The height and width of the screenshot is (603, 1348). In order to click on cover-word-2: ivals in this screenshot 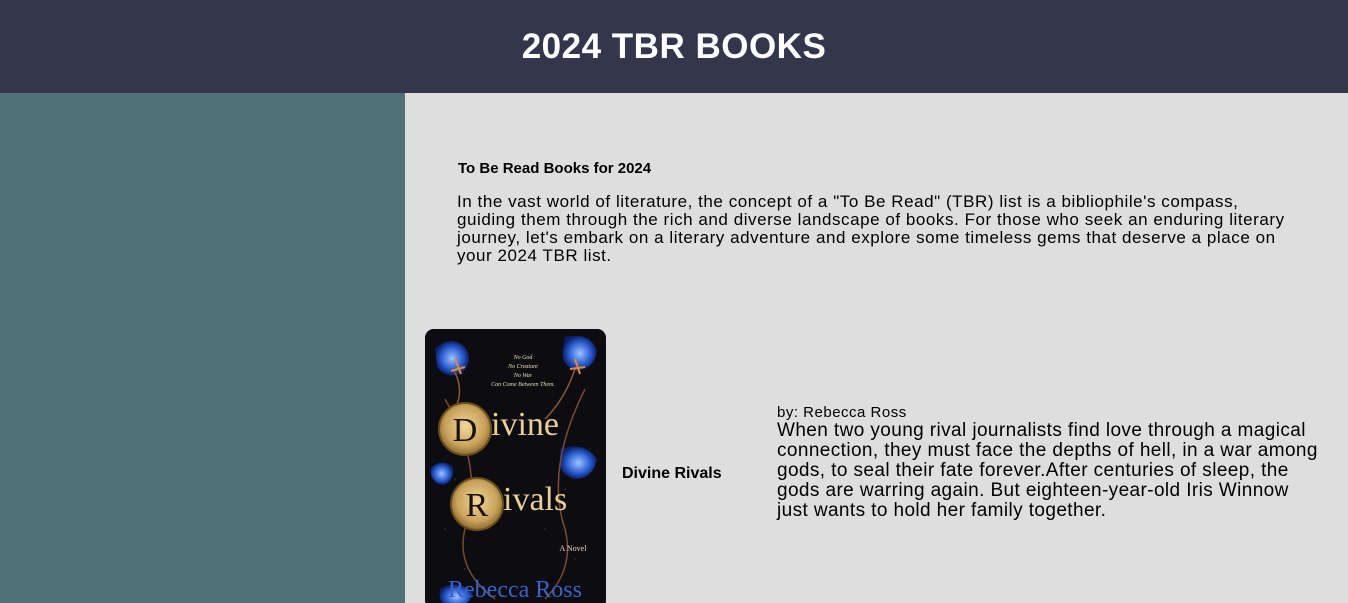, I will do `click(535, 499)`.